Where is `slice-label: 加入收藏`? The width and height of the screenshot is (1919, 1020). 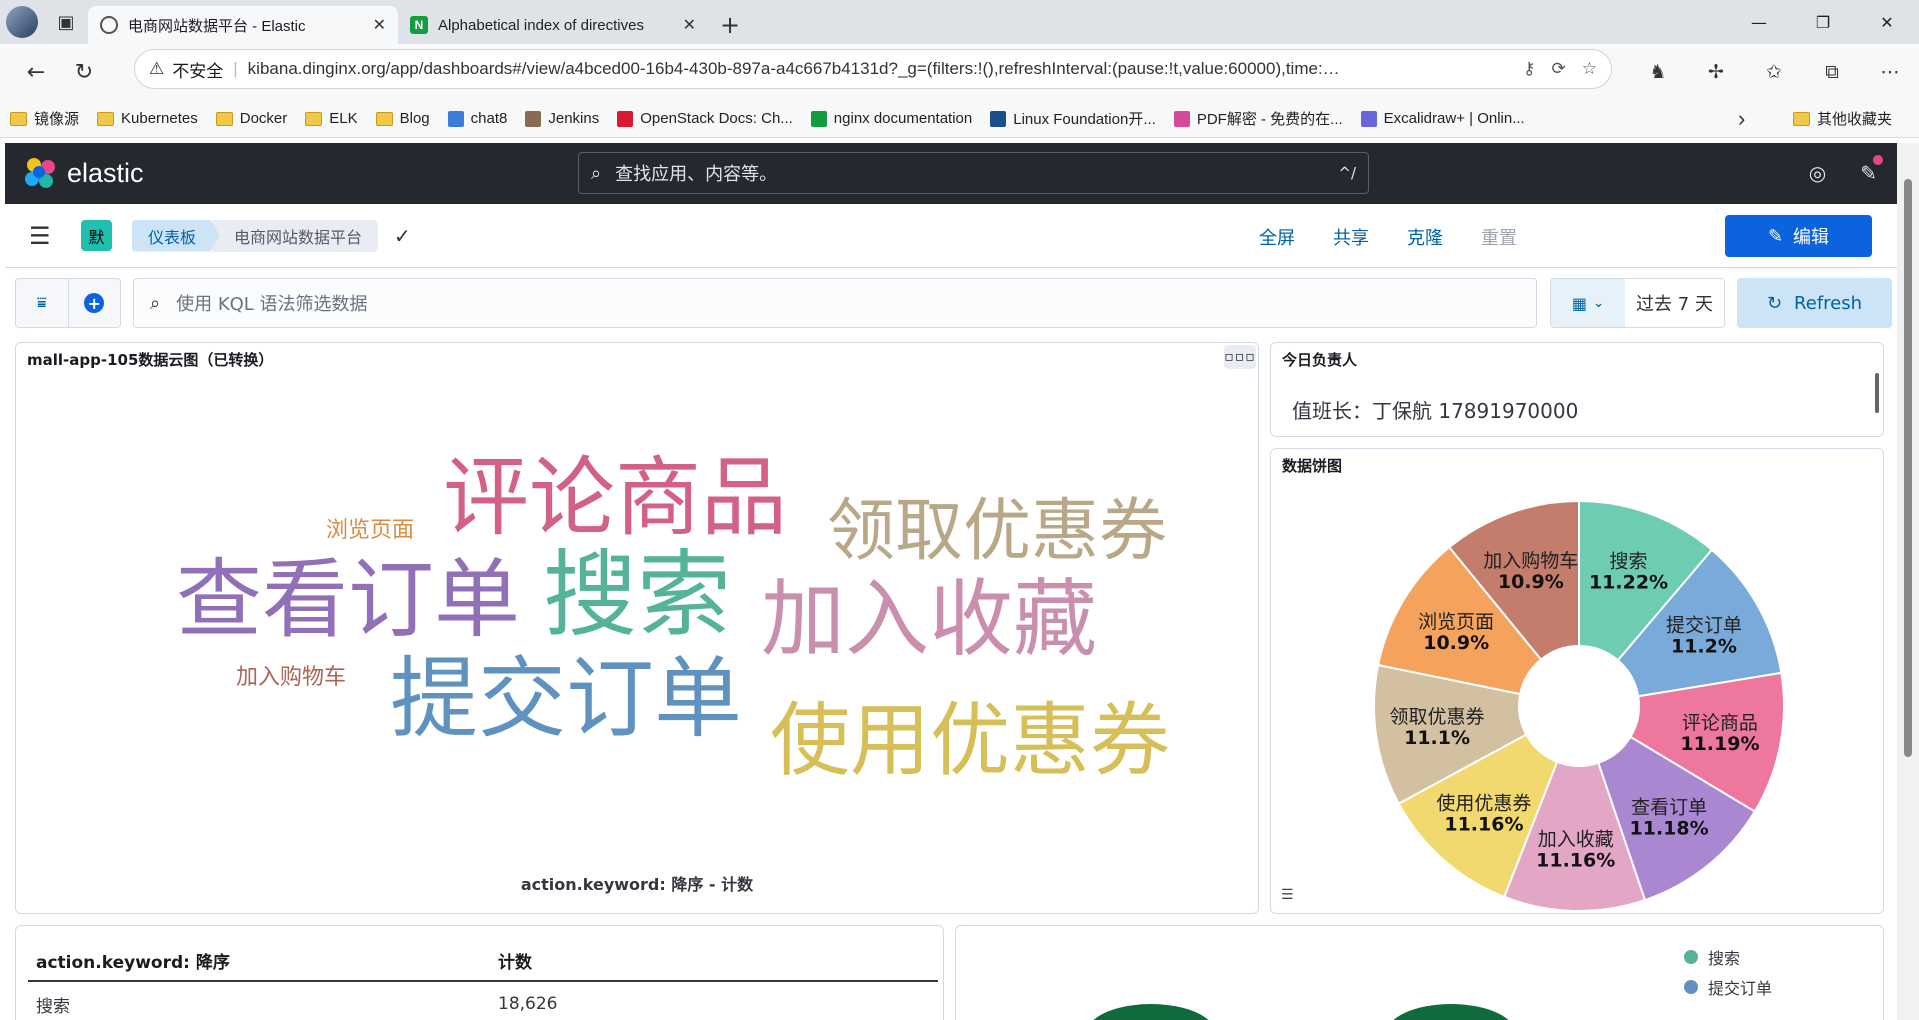
slice-label: 加入收藏 is located at coordinates (1576, 839).